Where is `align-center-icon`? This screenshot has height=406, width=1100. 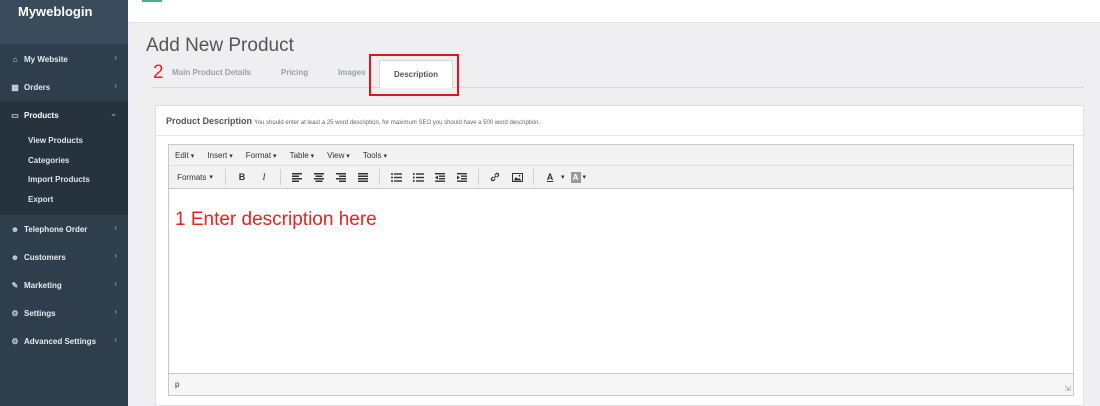 align-center-icon is located at coordinates (319, 177).